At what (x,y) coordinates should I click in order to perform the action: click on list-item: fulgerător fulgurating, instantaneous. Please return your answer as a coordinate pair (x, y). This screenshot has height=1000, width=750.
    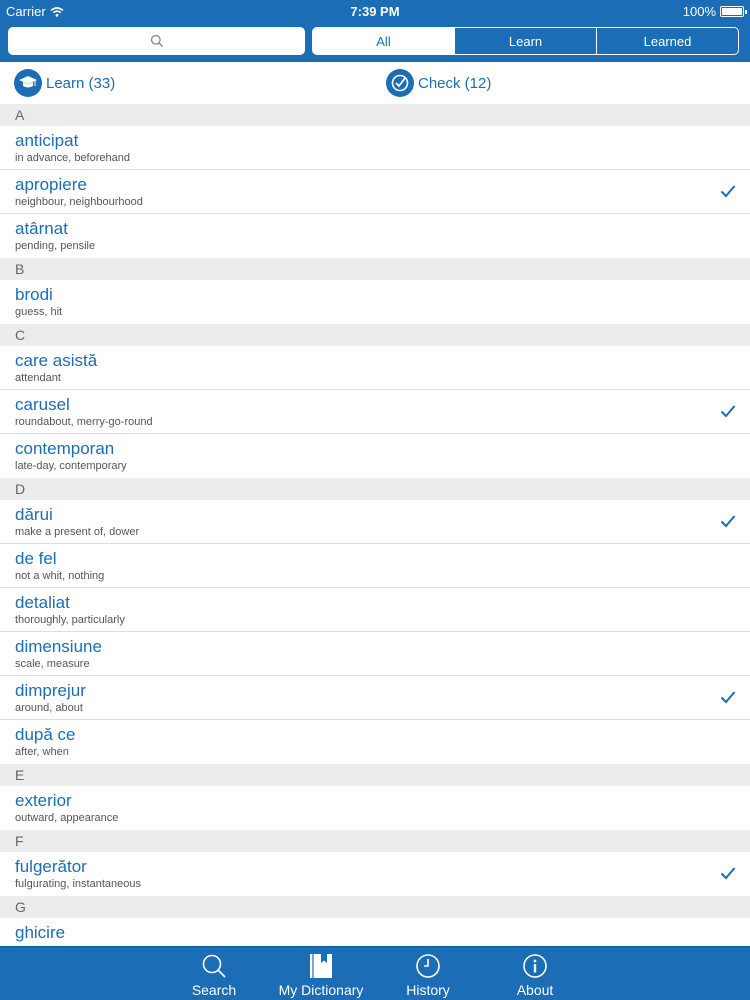
    Looking at the image, I should click on (375, 874).